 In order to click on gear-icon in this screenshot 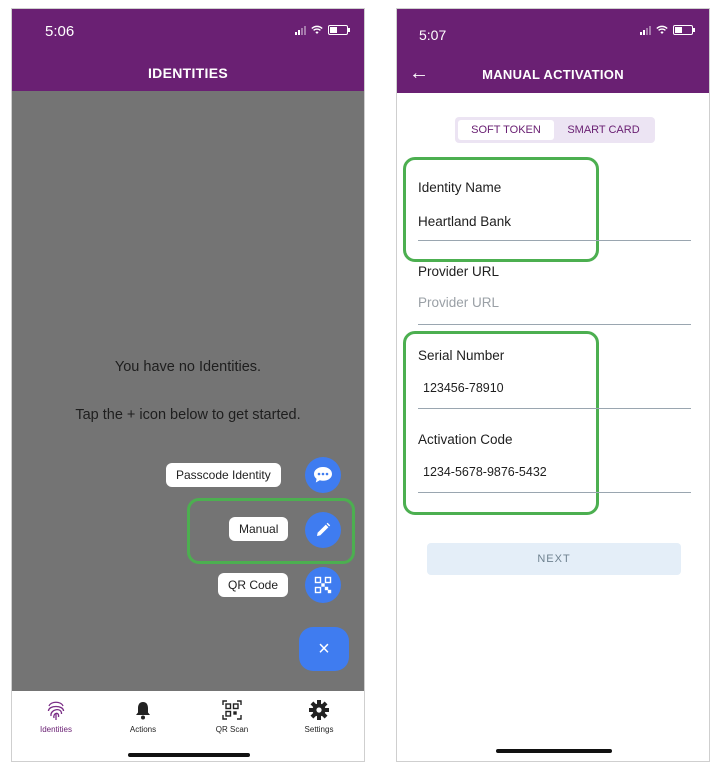, I will do `click(319, 710)`.